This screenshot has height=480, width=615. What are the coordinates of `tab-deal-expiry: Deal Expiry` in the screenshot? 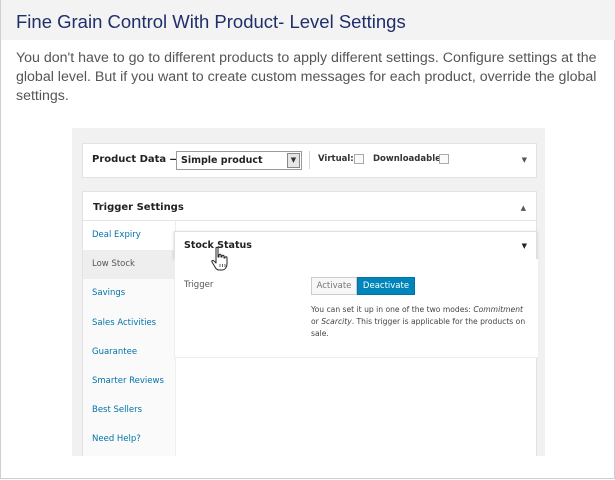 It's located at (129, 235).